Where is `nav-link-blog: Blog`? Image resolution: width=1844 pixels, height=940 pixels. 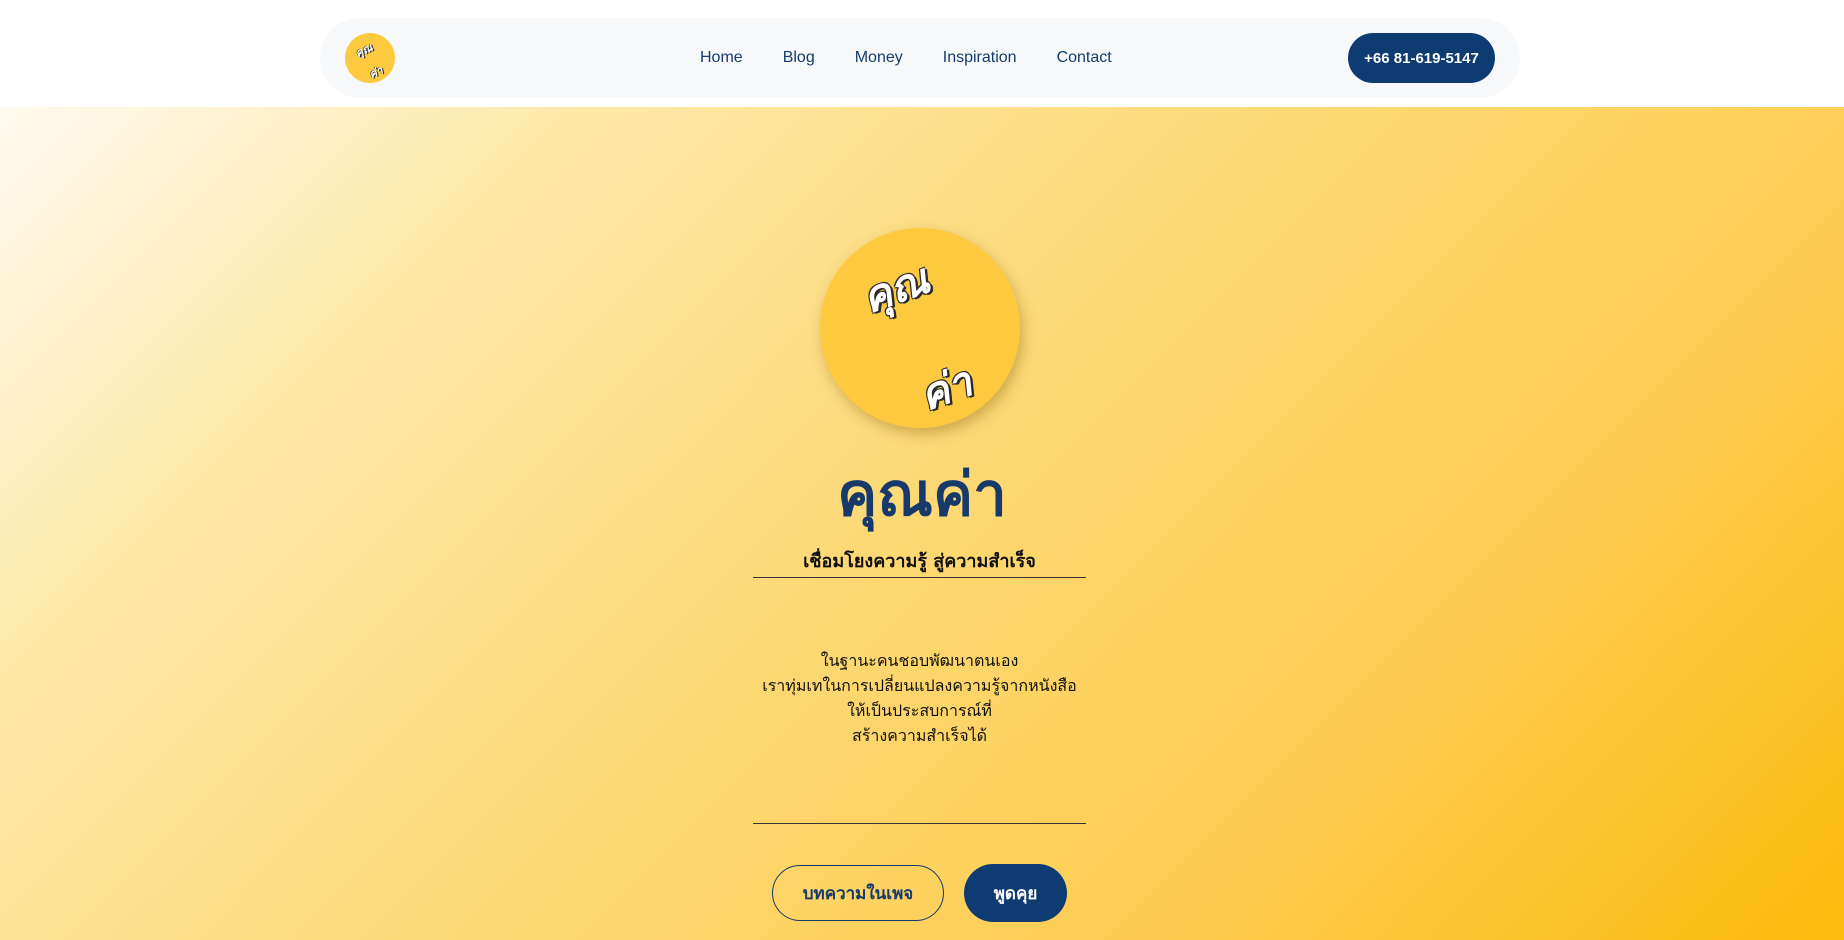
nav-link-blog: Blog is located at coordinates (799, 58).